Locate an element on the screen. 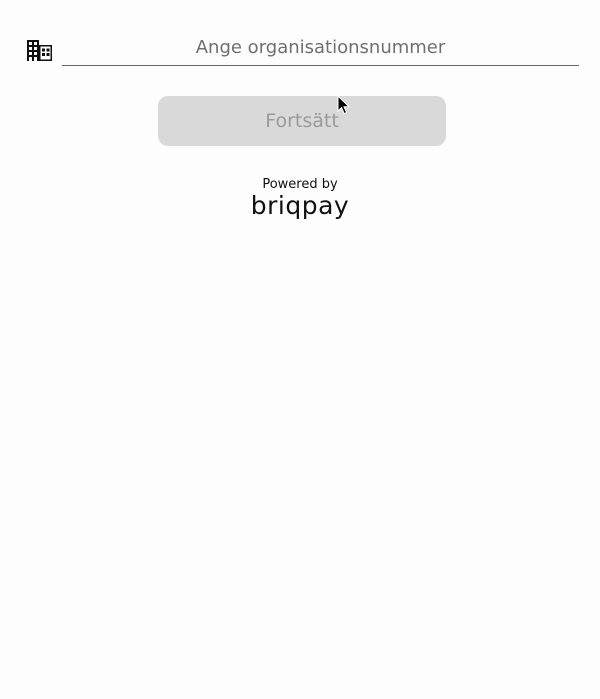 The image size is (600, 699). building-icon is located at coordinates (39, 50).